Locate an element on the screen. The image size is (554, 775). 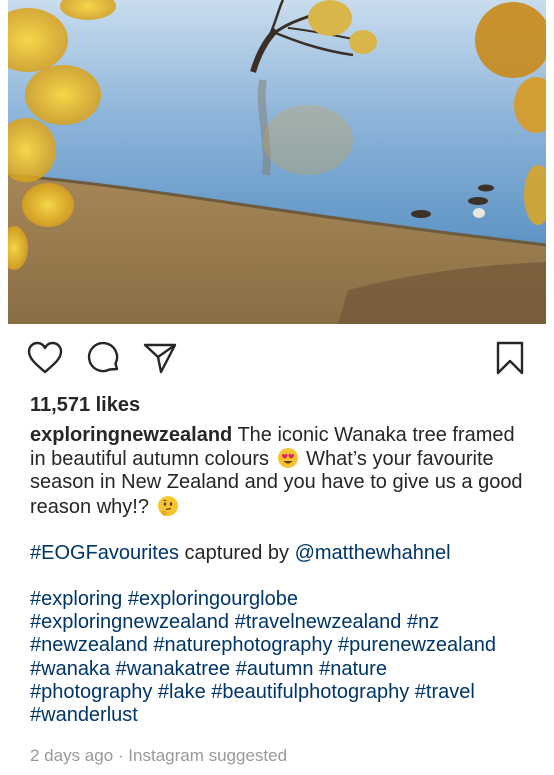
hashtag-link: #newzealand is located at coordinates (89, 645).